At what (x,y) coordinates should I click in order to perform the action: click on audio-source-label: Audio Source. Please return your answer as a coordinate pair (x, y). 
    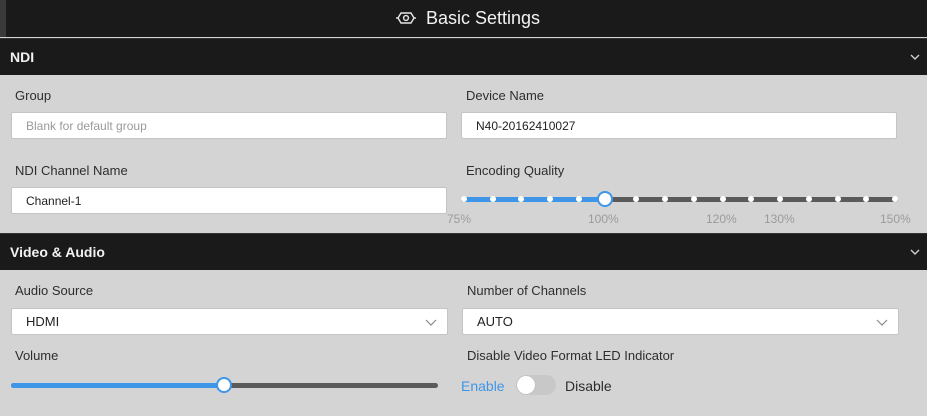
    Looking at the image, I should click on (54, 290).